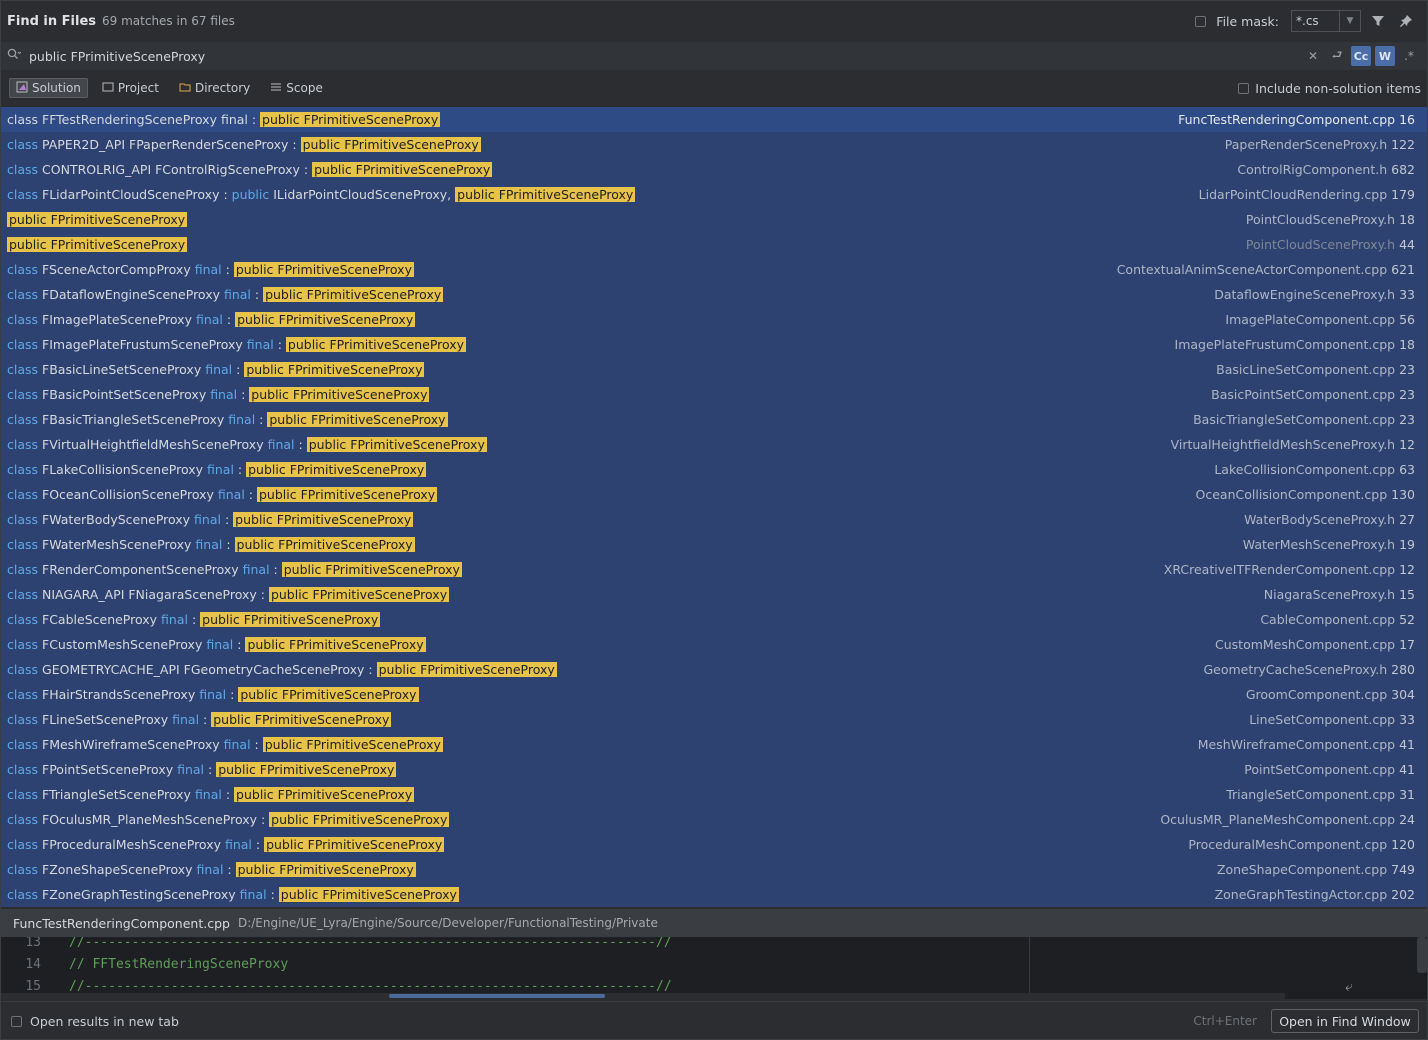  Describe the element at coordinates (1407, 244) in the screenshot. I see `result-line-number: 44` at that location.